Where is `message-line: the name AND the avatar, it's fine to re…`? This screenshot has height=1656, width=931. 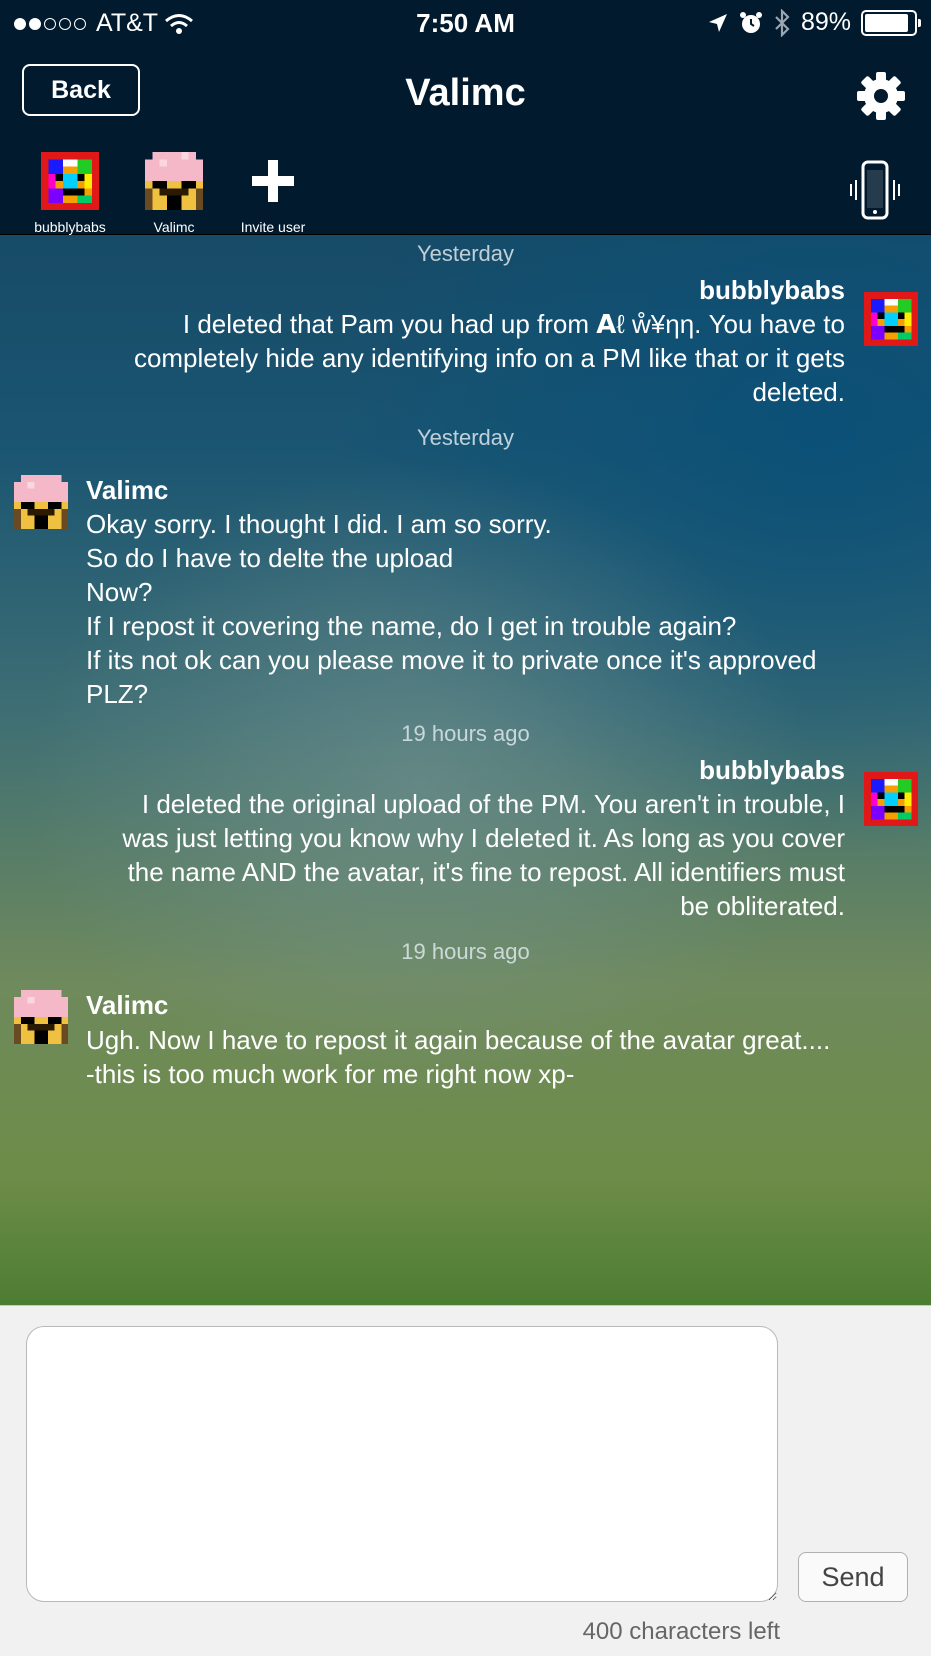 message-line: the name AND the avatar, it's fine to re… is located at coordinates (486, 872).